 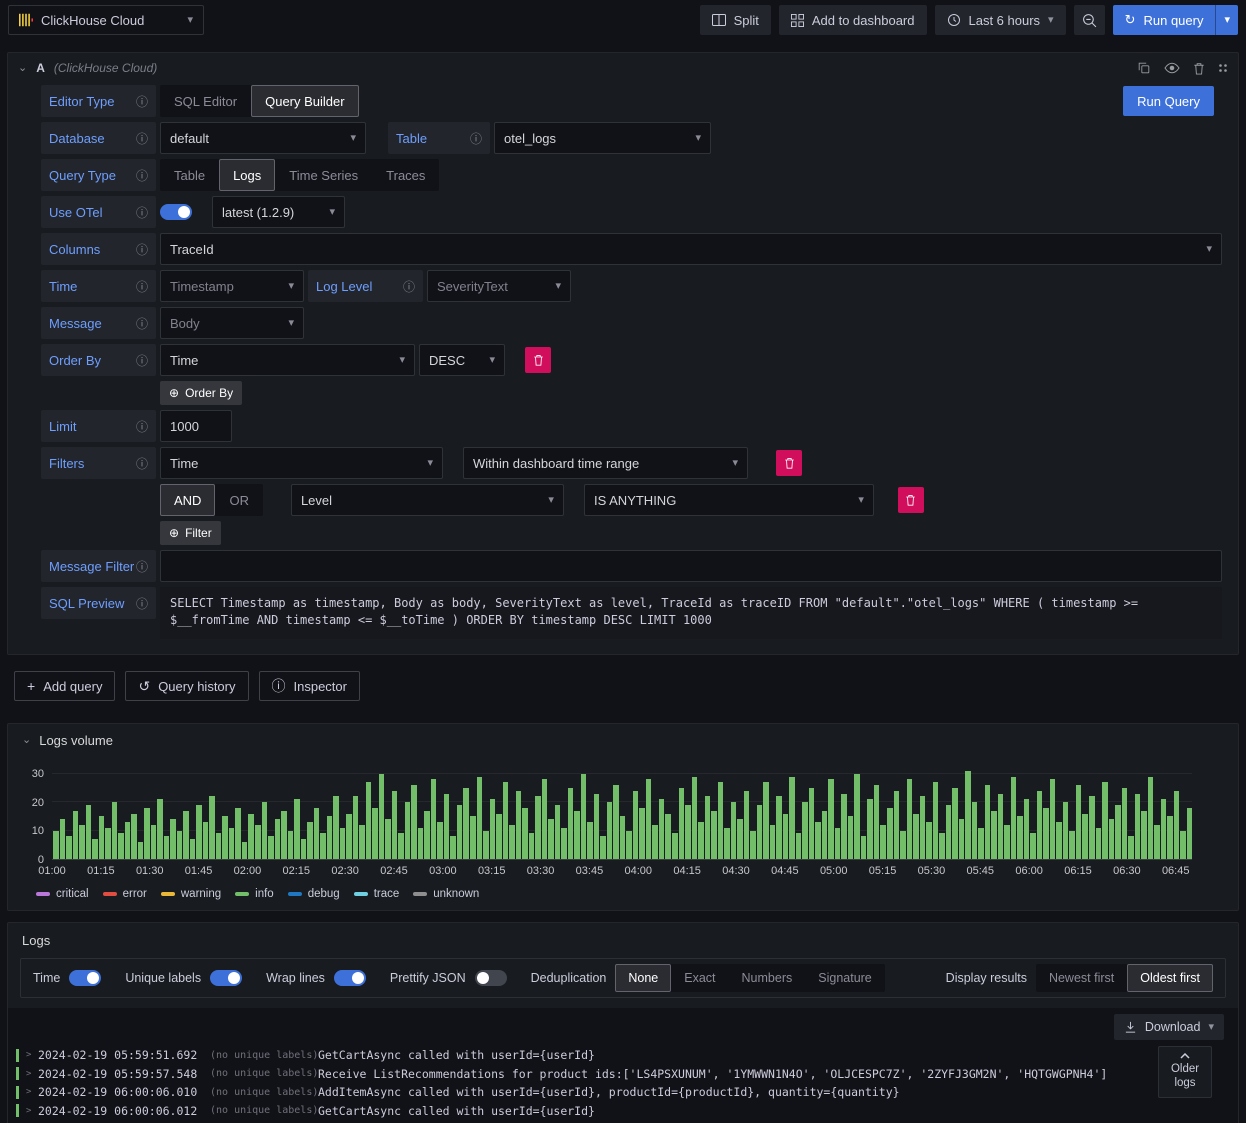 I want to click on columns-multiselect: TraceId ▾, so click(x=691, y=249).